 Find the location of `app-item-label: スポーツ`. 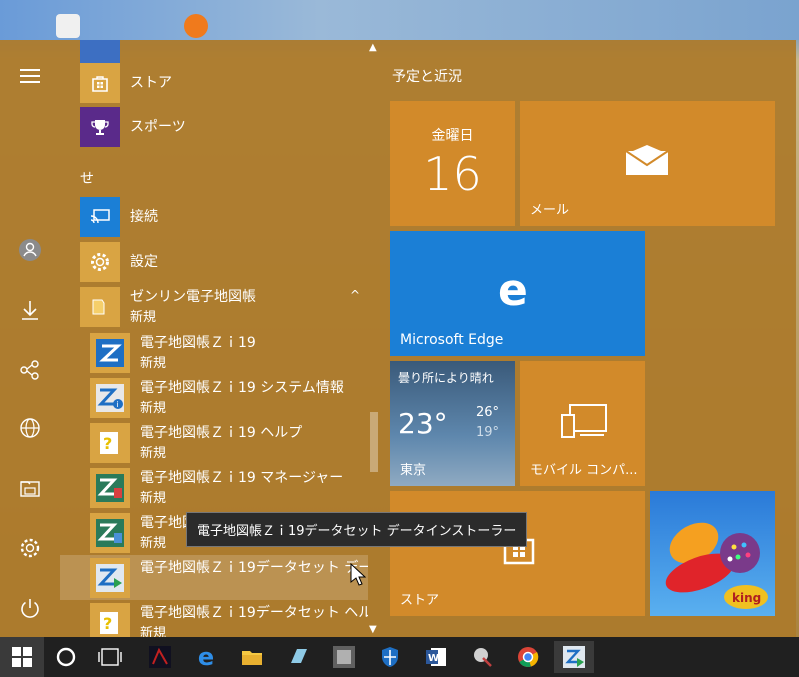

app-item-label: スポーツ is located at coordinates (158, 127).